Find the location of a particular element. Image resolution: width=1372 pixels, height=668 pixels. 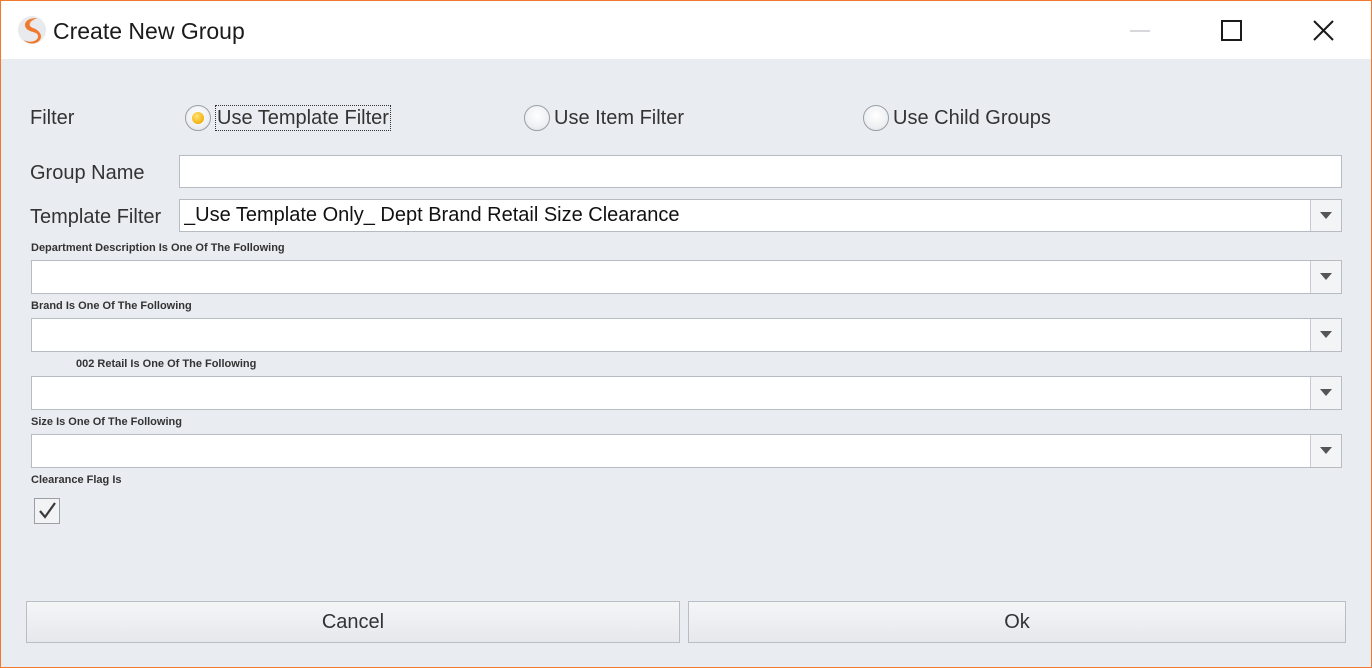

group-name-label: Group Name is located at coordinates (87, 173).